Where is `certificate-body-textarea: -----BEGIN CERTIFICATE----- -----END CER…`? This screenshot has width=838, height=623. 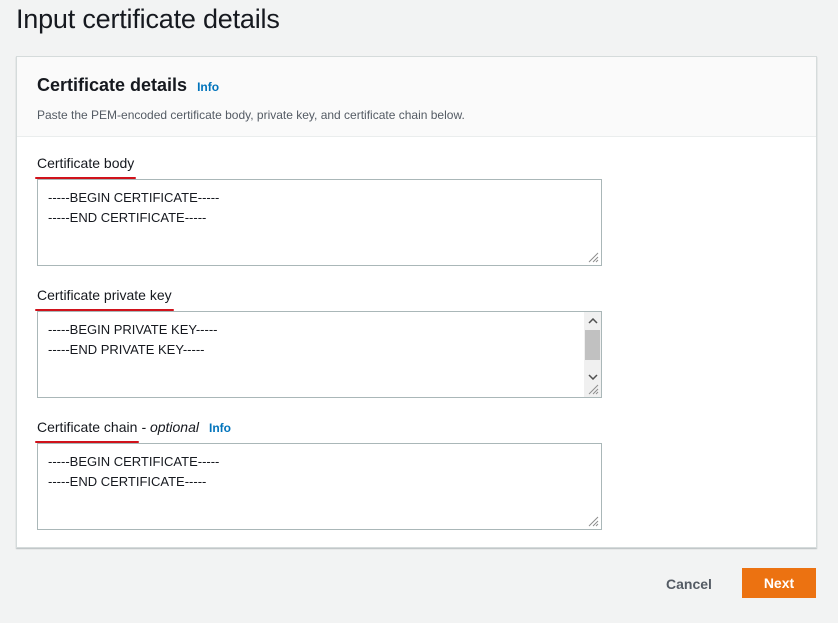 certificate-body-textarea: -----BEGIN CERTIFICATE----- -----END CER… is located at coordinates (319, 222).